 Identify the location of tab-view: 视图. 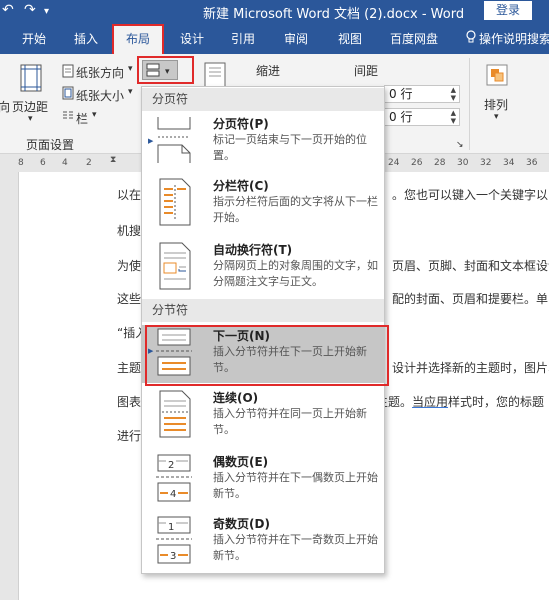
(350, 39).